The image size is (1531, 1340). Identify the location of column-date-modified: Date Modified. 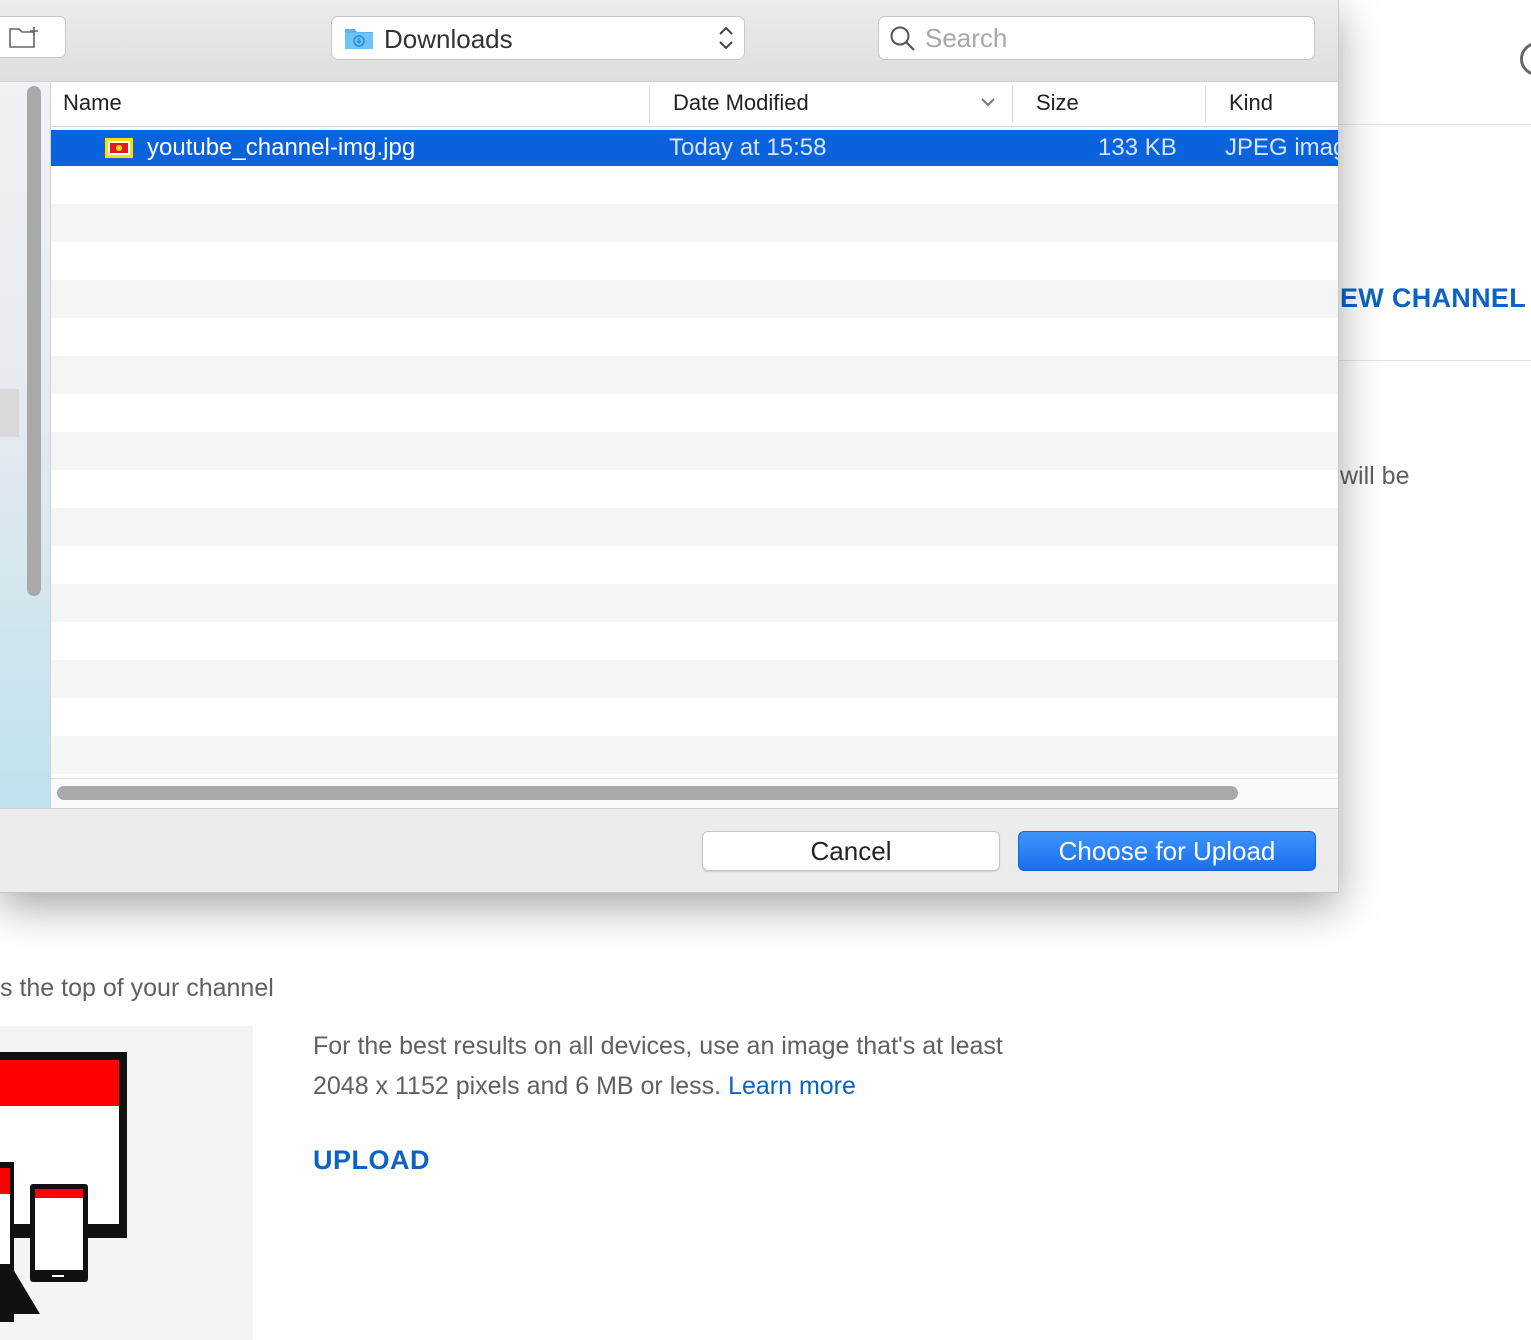
(741, 104).